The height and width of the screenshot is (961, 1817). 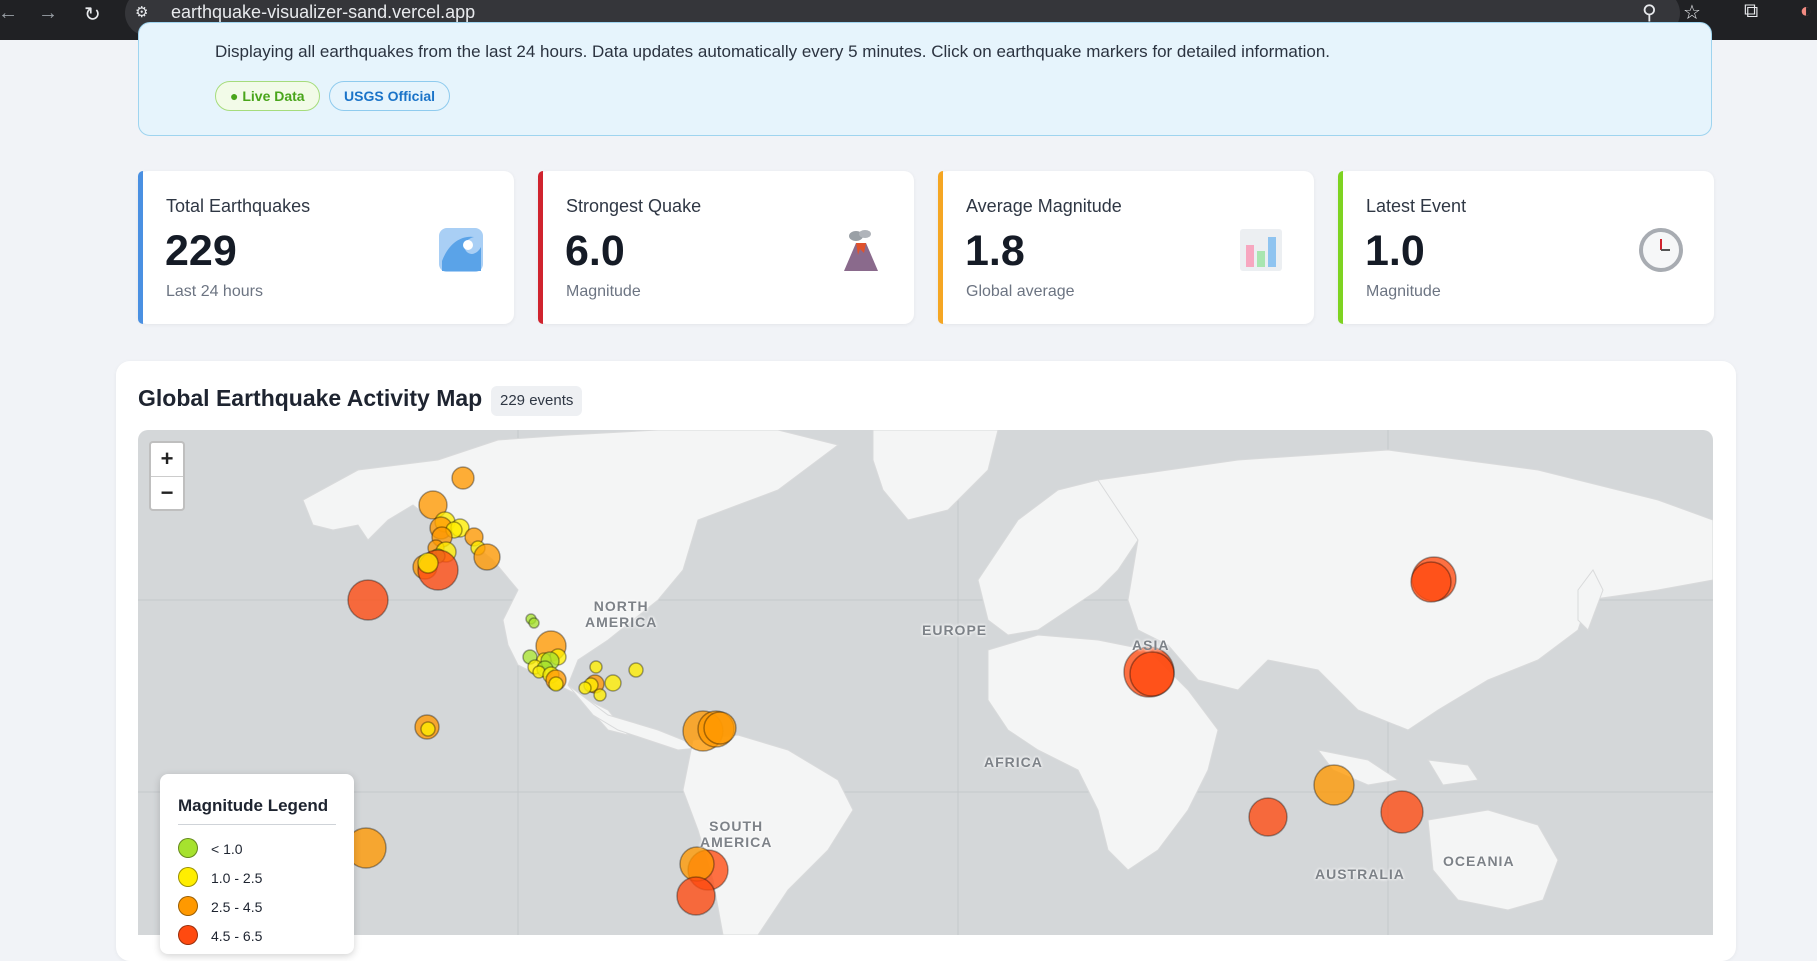 I want to click on zoom-out-button: −, so click(x=167, y=493).